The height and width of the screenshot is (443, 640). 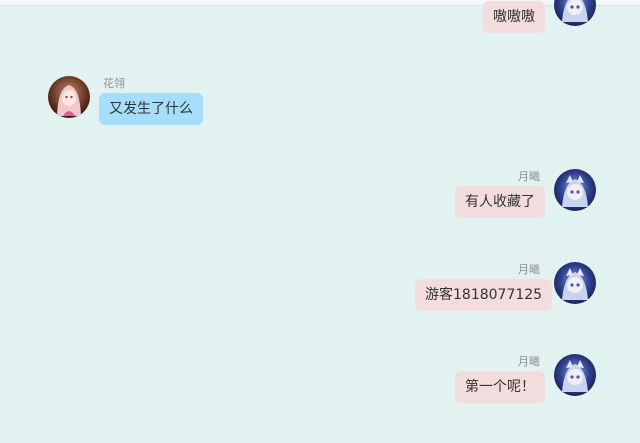 What do you see at coordinates (500, 387) in the screenshot?
I see `message-bubble: 第一个呢！` at bounding box center [500, 387].